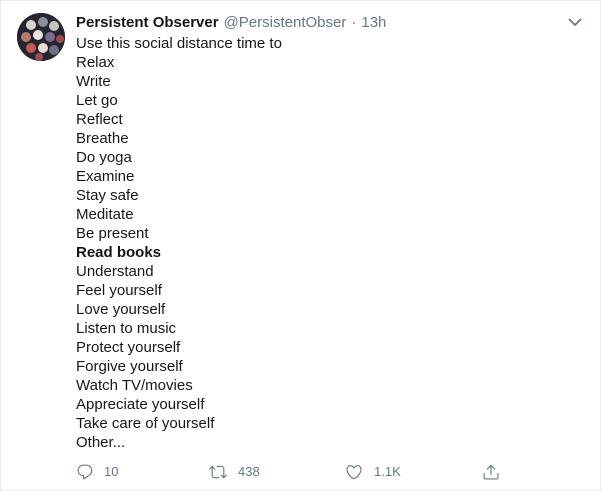 The image size is (601, 491). Describe the element at coordinates (134, 385) in the screenshot. I see `tweet-text-line: Watch TV/movies` at that location.